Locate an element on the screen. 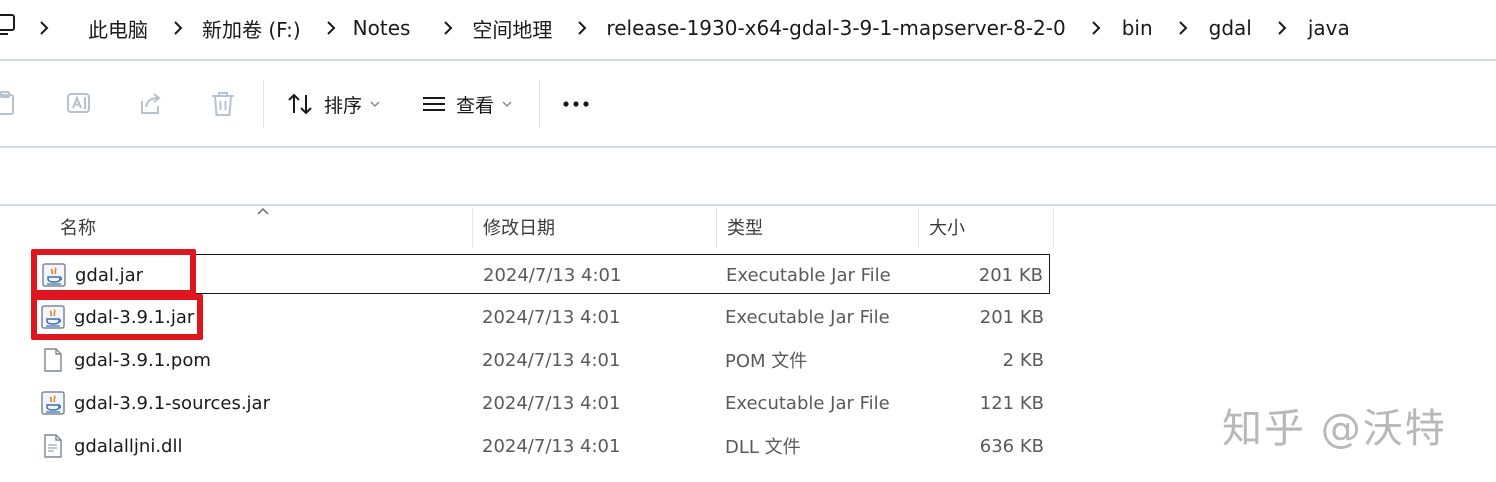 The image size is (1496, 482). dll-file-icon is located at coordinates (53, 446).